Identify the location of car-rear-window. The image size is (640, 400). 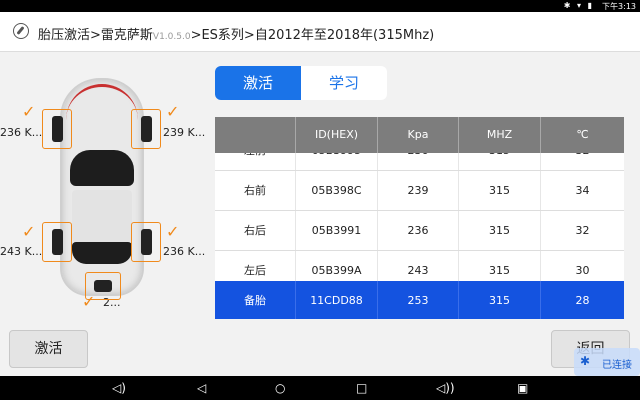
(102, 253).